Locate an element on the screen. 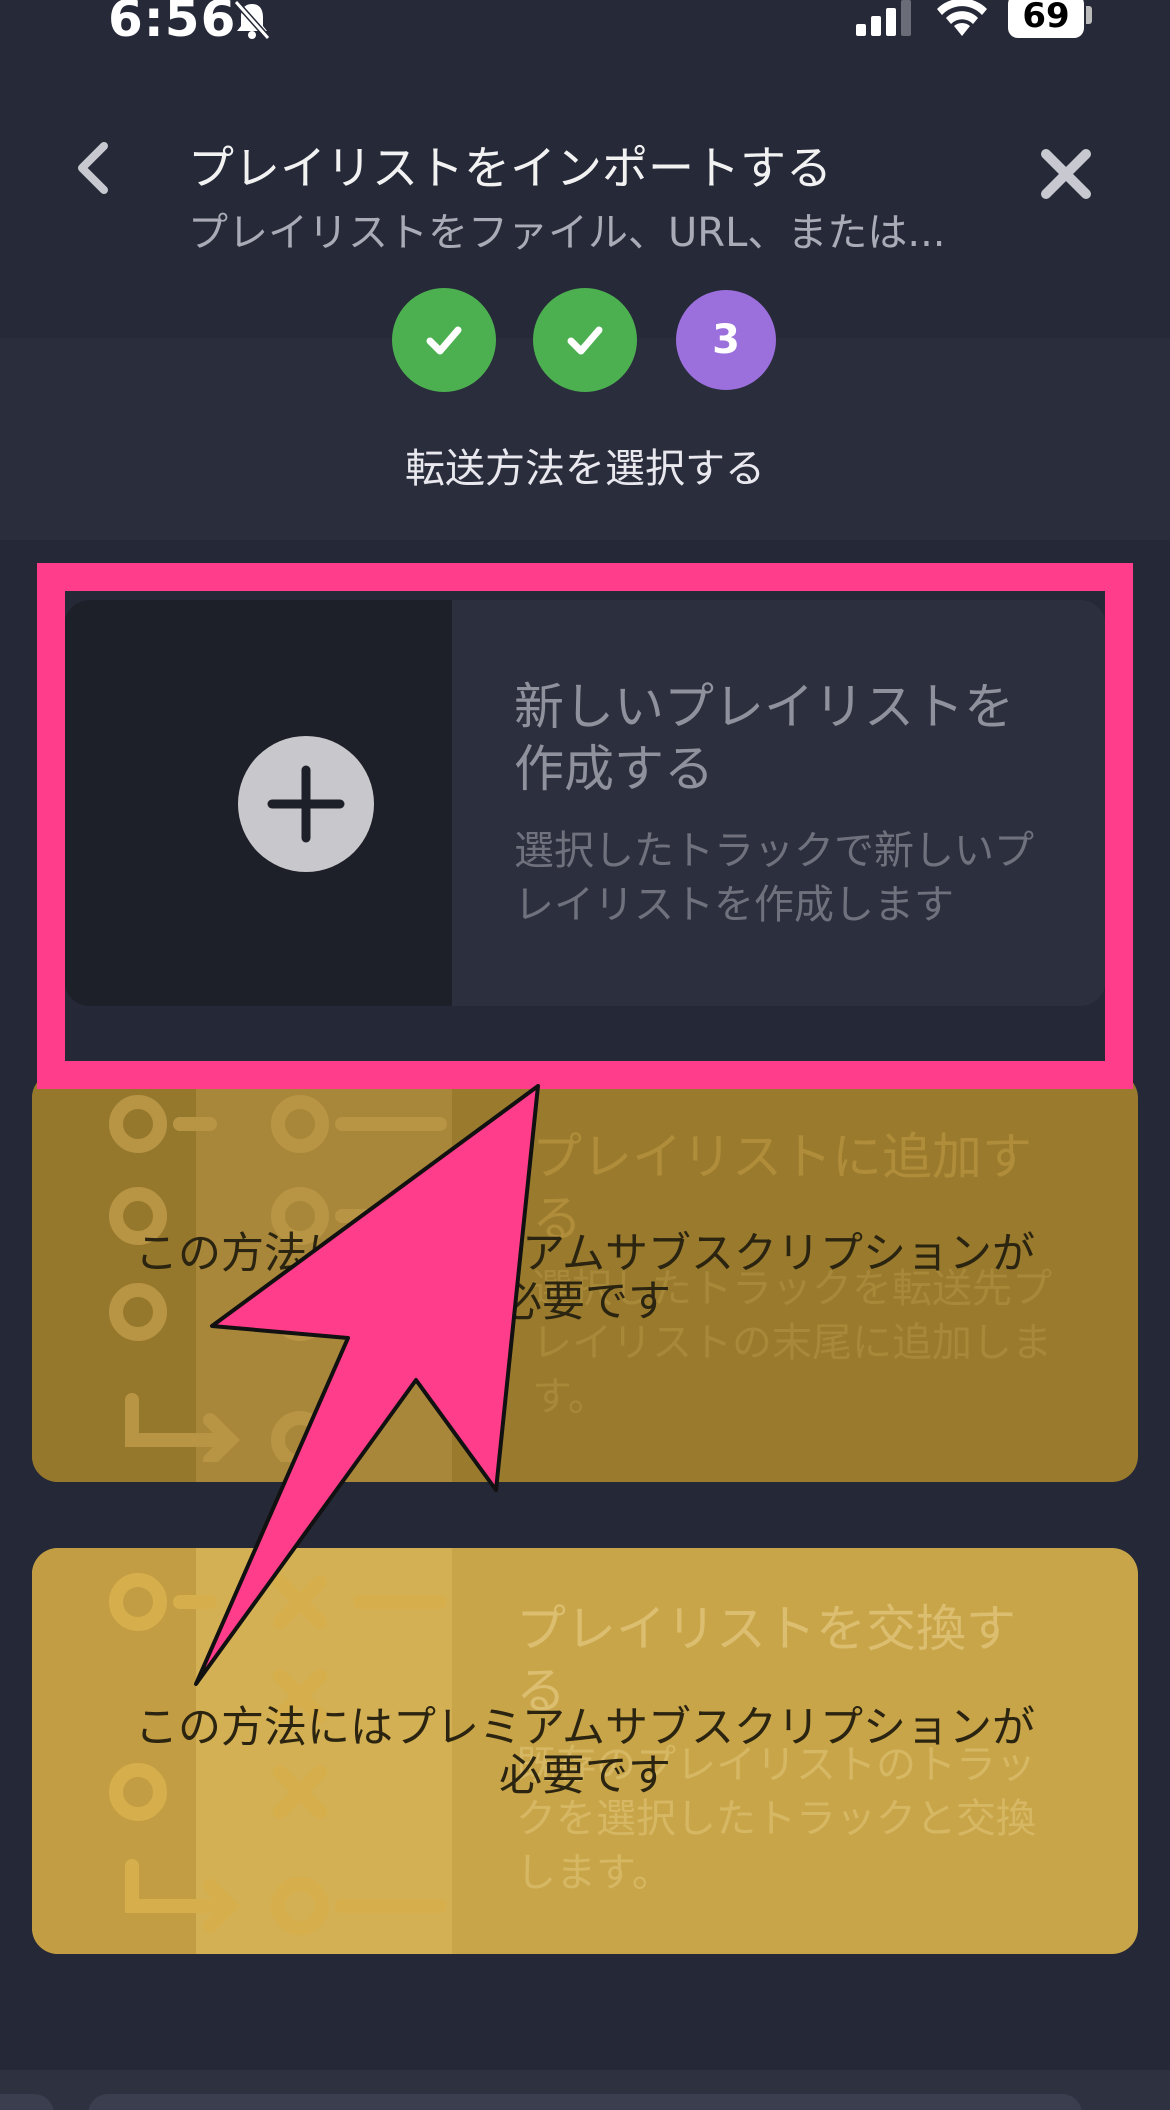  back-chevron-icon is located at coordinates (93, 168).